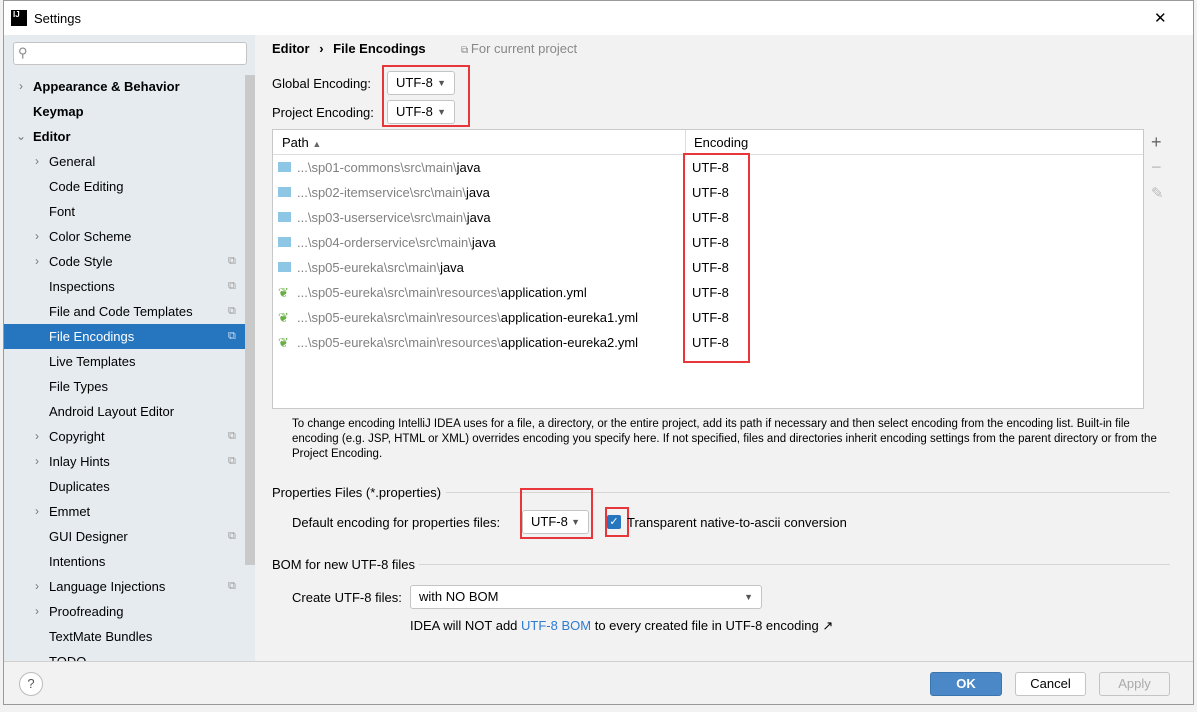  What do you see at coordinates (82, 286) in the screenshot?
I see `sidebar-item-label: Inspections` at bounding box center [82, 286].